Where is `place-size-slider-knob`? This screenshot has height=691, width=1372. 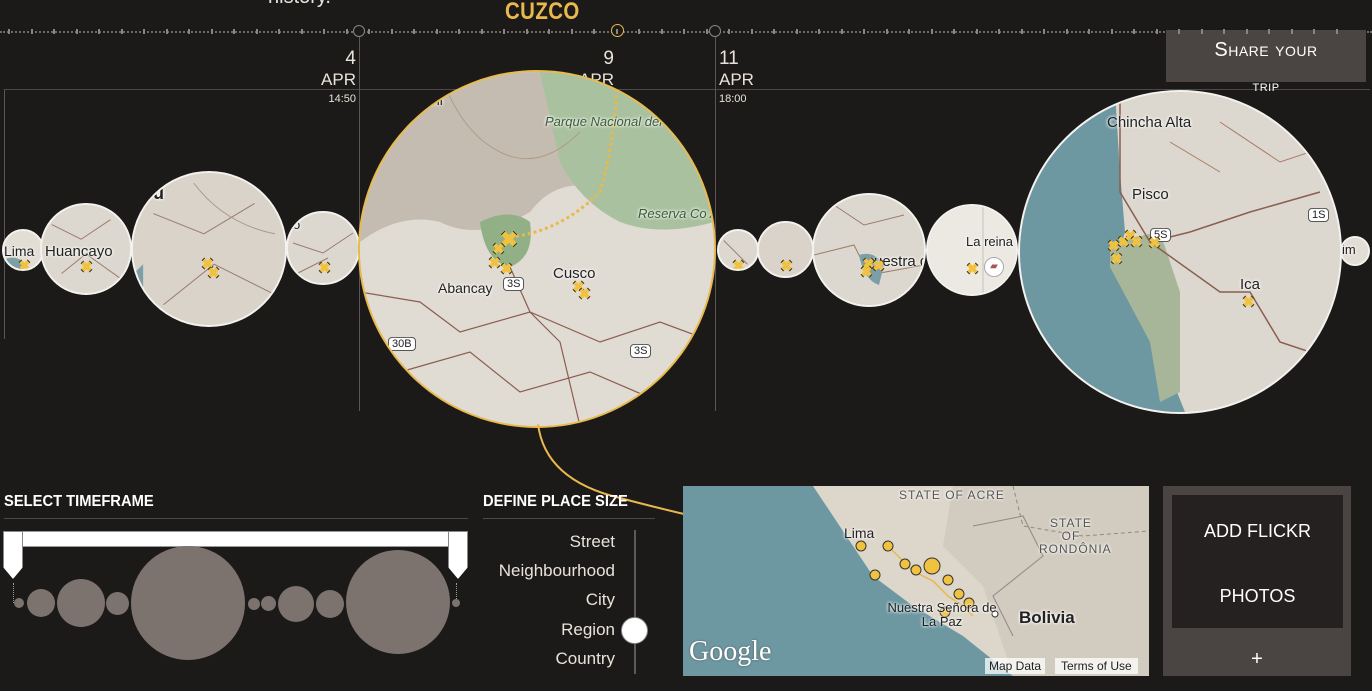 place-size-slider-knob is located at coordinates (634, 630).